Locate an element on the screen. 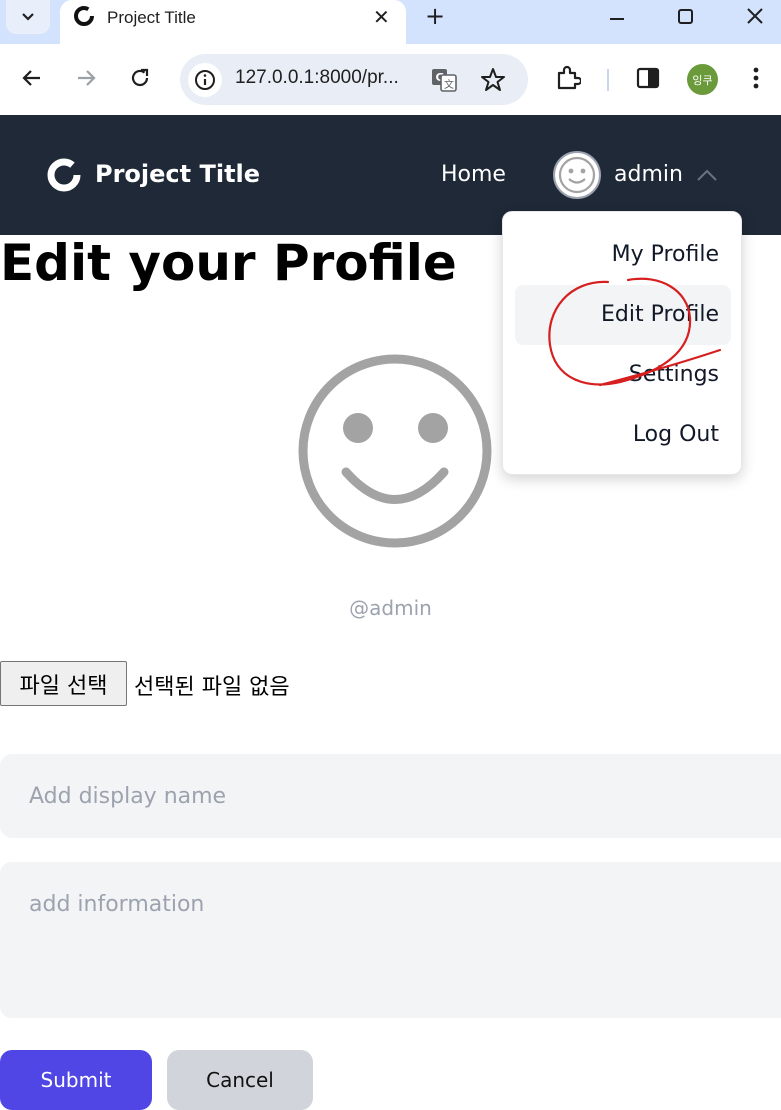  tab-search-button is located at coordinates (28, 17).